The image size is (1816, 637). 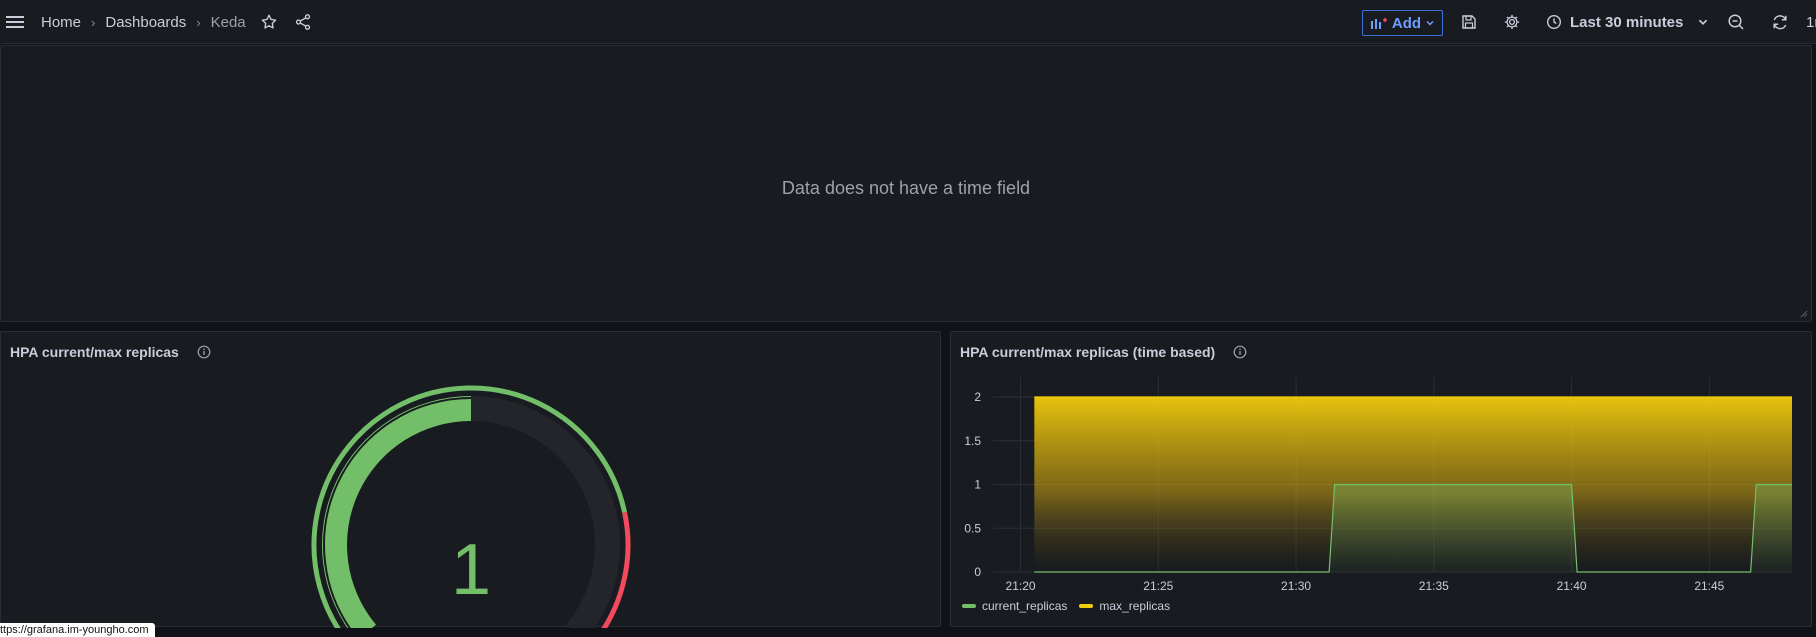 I want to click on save-icon, so click(x=1469, y=22).